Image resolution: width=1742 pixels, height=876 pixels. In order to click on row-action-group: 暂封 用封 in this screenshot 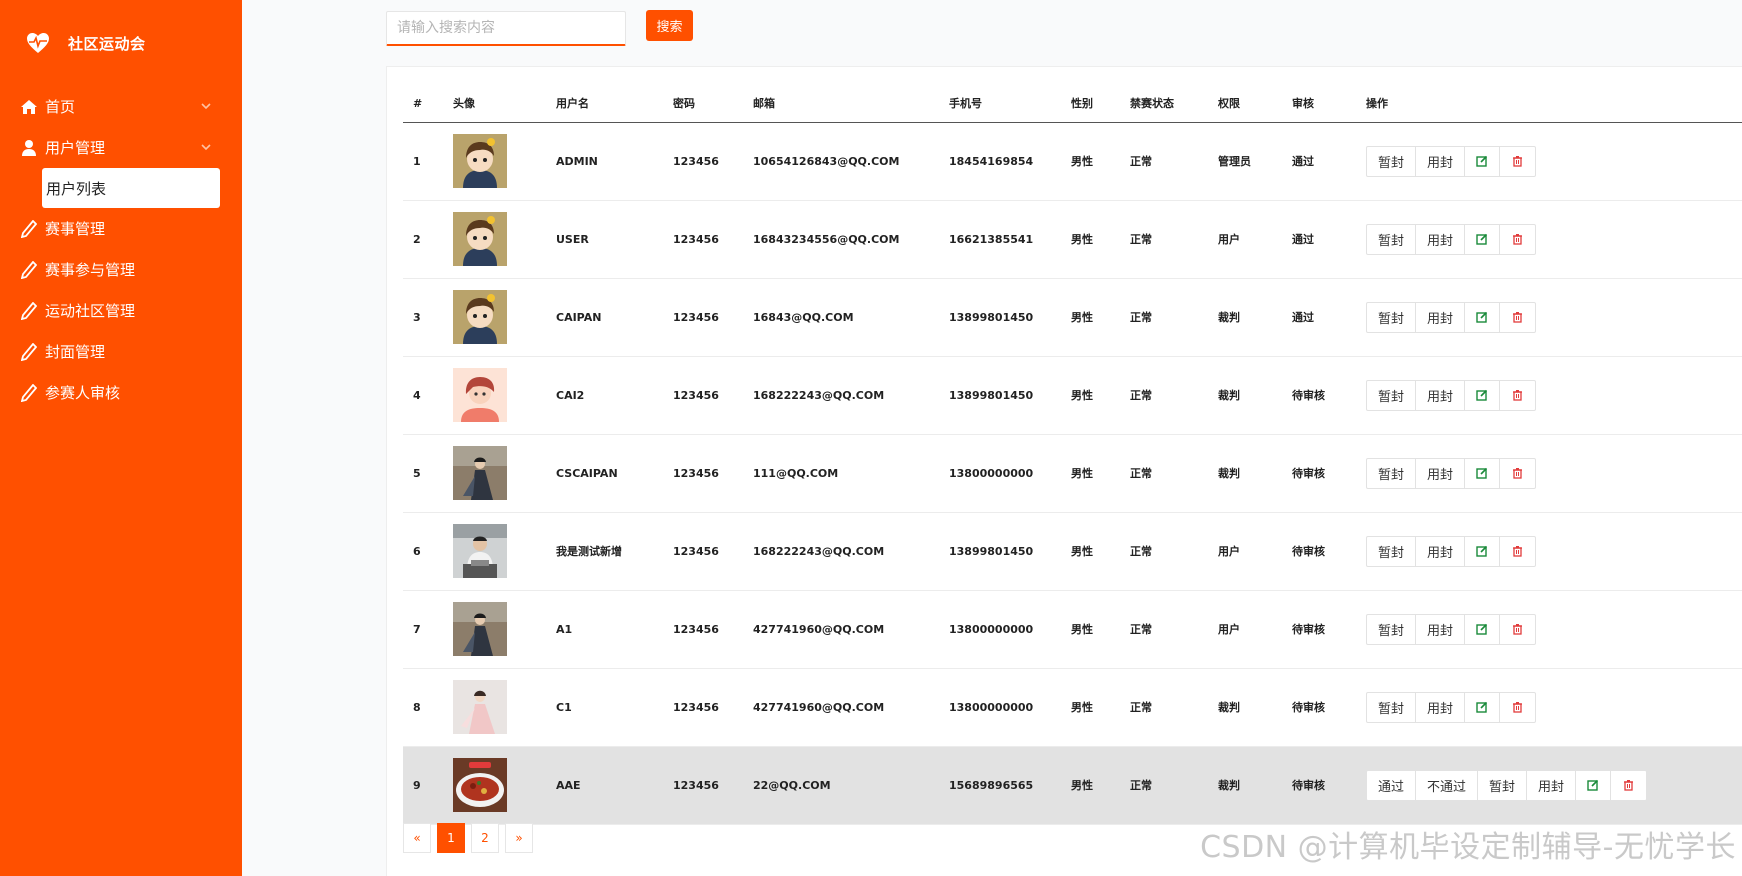, I will do `click(1451, 239)`.